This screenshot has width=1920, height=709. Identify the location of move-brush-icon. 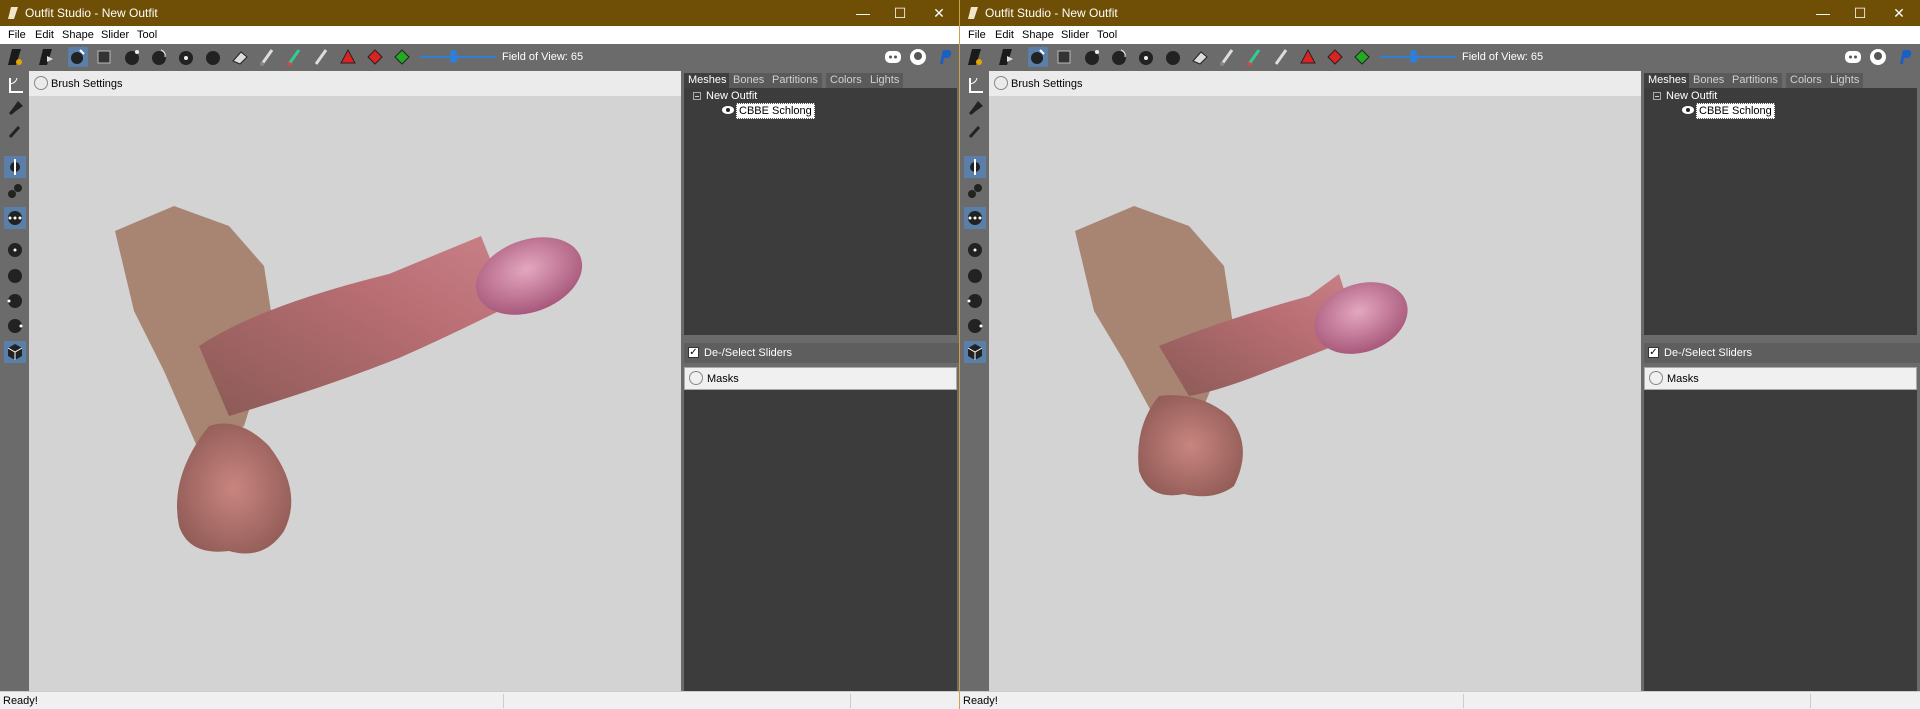
(1146, 57).